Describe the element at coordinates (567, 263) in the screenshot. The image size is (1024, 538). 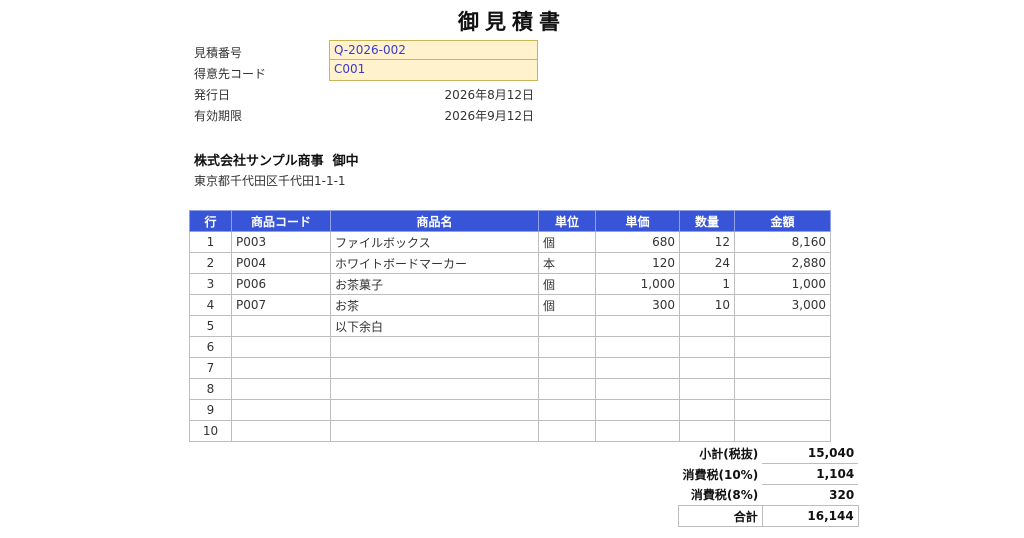
I see `unit-cell: 本` at that location.